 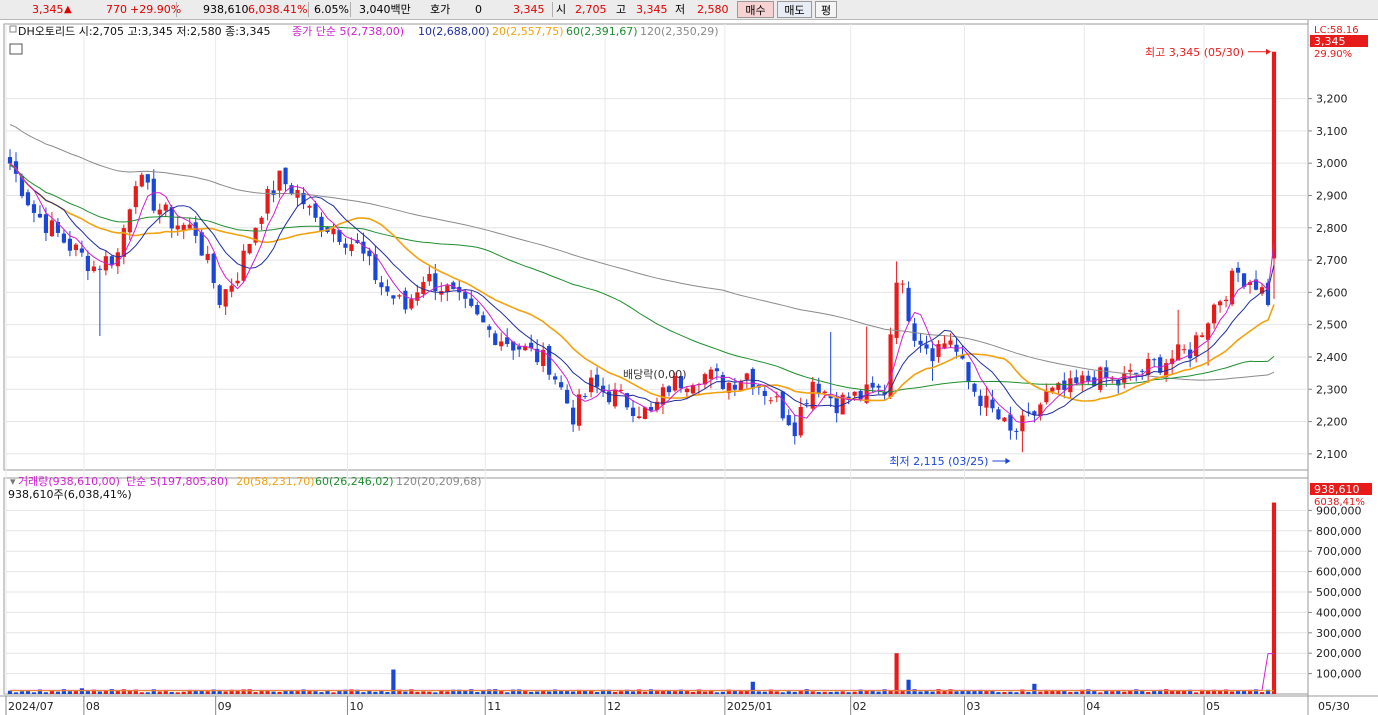 What do you see at coordinates (1339, 653) in the screenshot?
I see `volume-tick-label: 200,000` at bounding box center [1339, 653].